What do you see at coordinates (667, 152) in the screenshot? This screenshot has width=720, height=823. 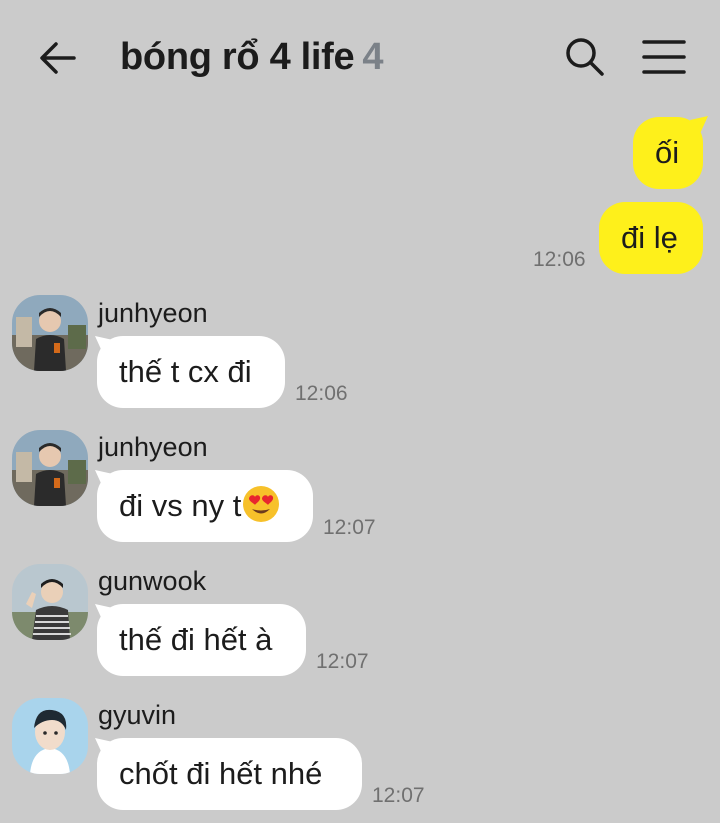 I see `message-text: ối` at bounding box center [667, 152].